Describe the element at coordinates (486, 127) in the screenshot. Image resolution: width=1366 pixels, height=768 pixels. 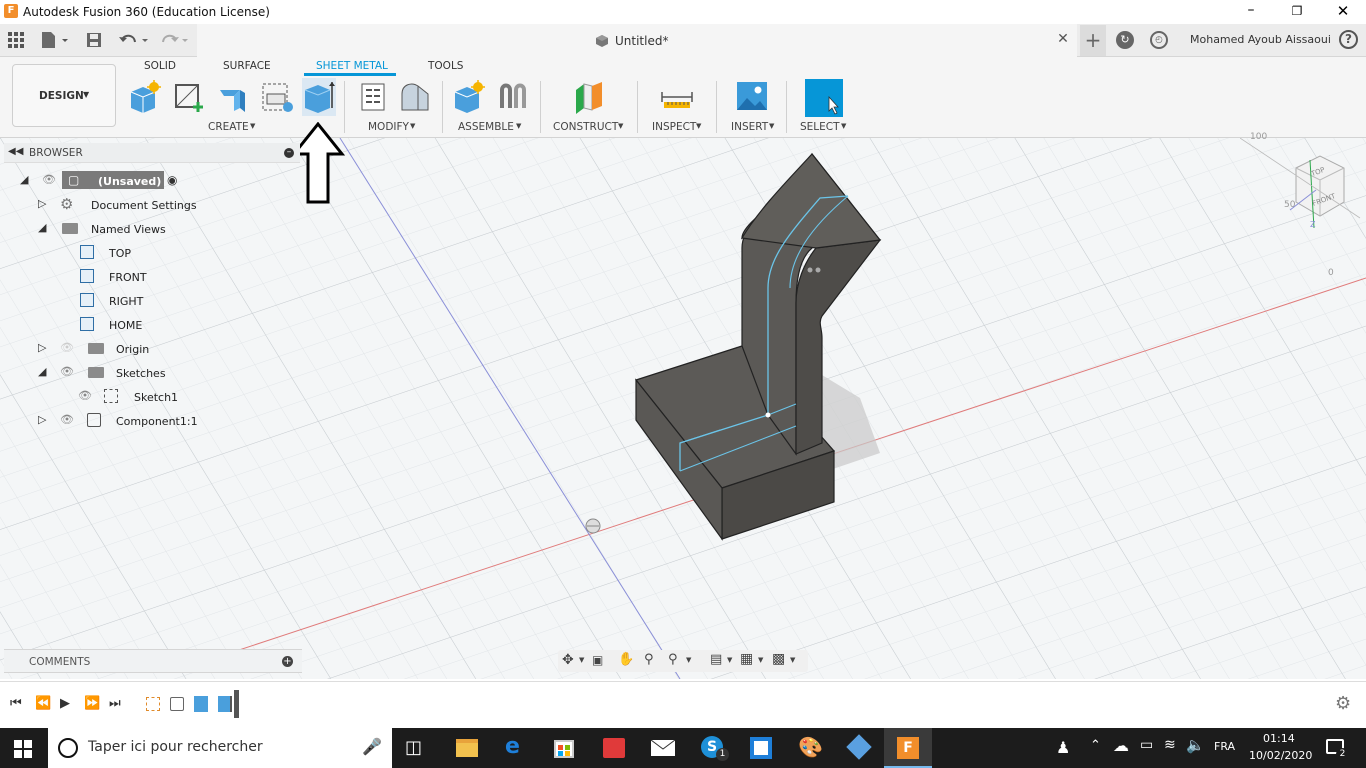
I see `assemble-menu: ASSEMBLE` at that location.